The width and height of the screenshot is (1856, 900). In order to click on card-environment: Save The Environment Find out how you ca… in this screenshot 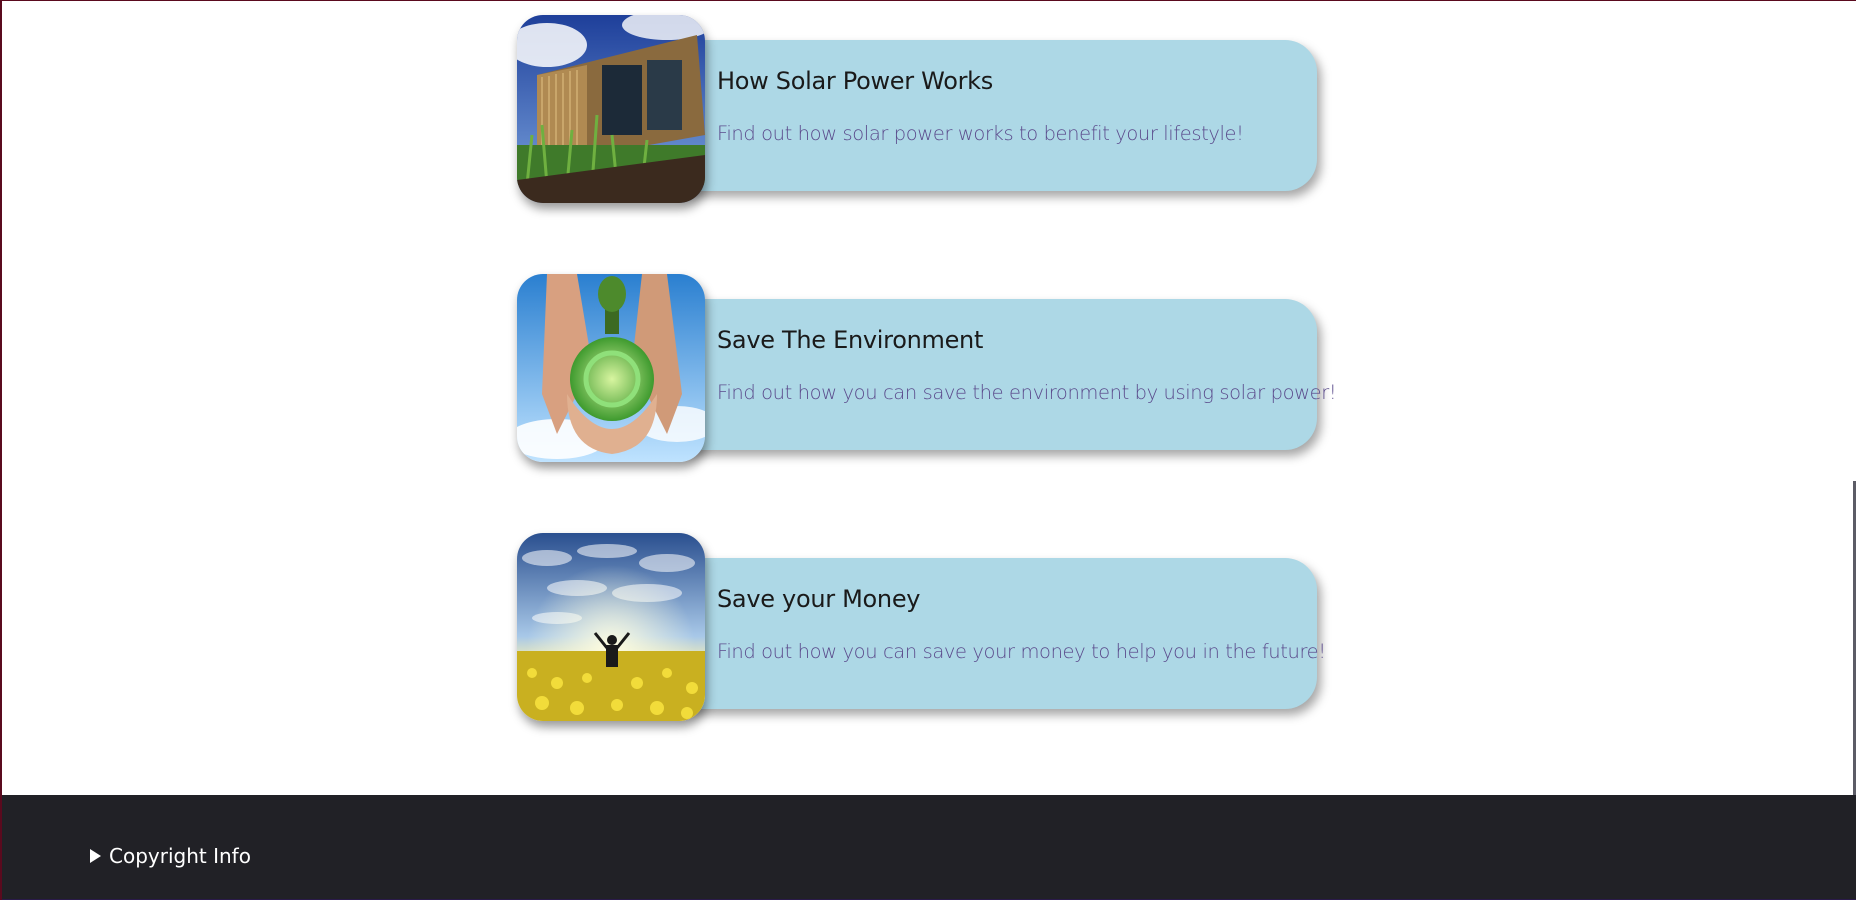, I will do `click(927, 368)`.